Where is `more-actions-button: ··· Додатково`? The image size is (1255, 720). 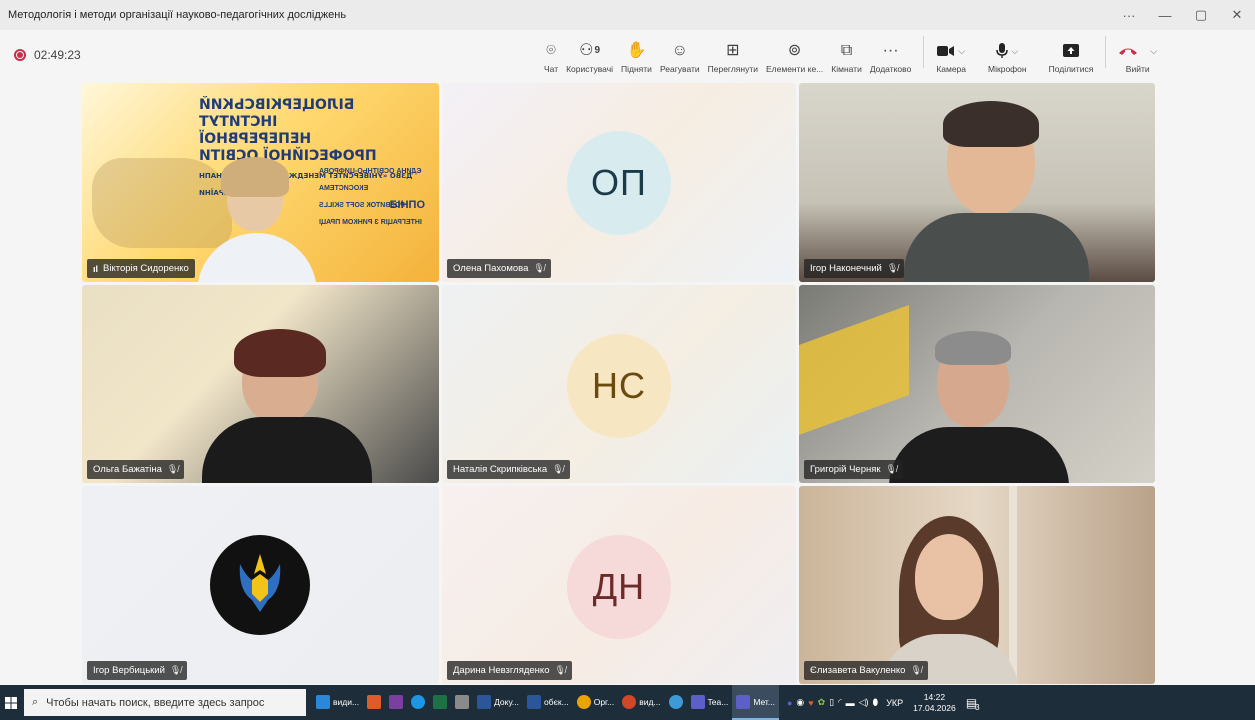 more-actions-button: ··· Додатково is located at coordinates (890, 54).